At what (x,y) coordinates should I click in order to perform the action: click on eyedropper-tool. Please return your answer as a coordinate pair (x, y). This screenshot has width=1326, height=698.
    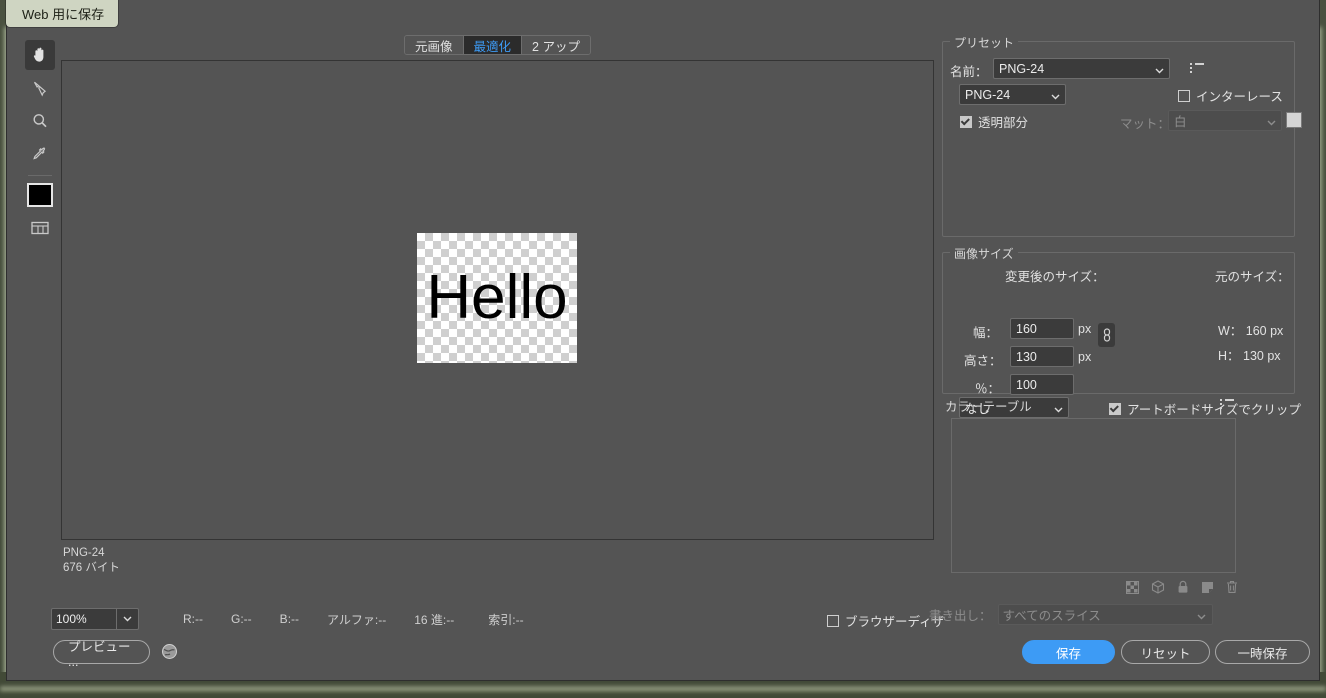
    Looking at the image, I should click on (40, 154).